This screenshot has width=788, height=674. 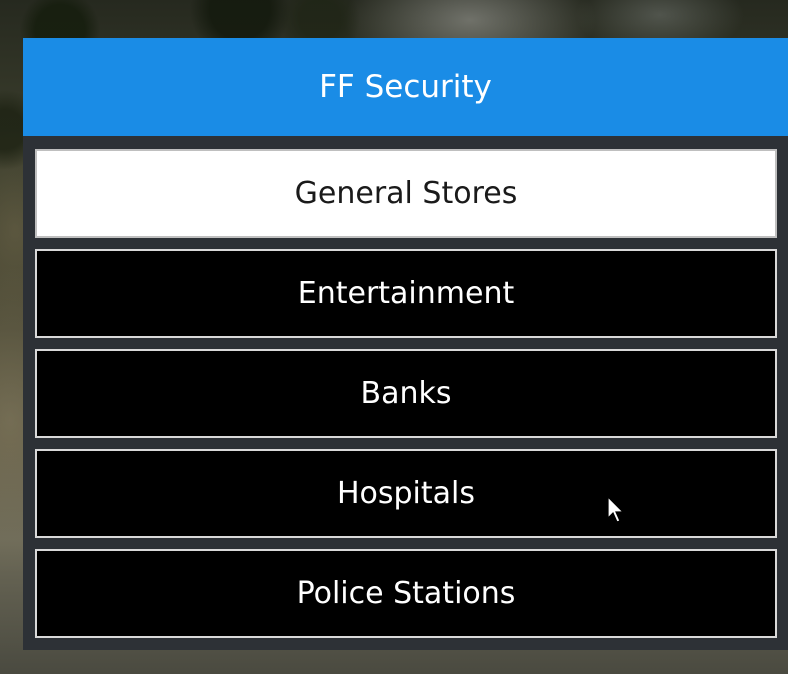 I want to click on menu-item-banks: Banks, so click(x=406, y=393).